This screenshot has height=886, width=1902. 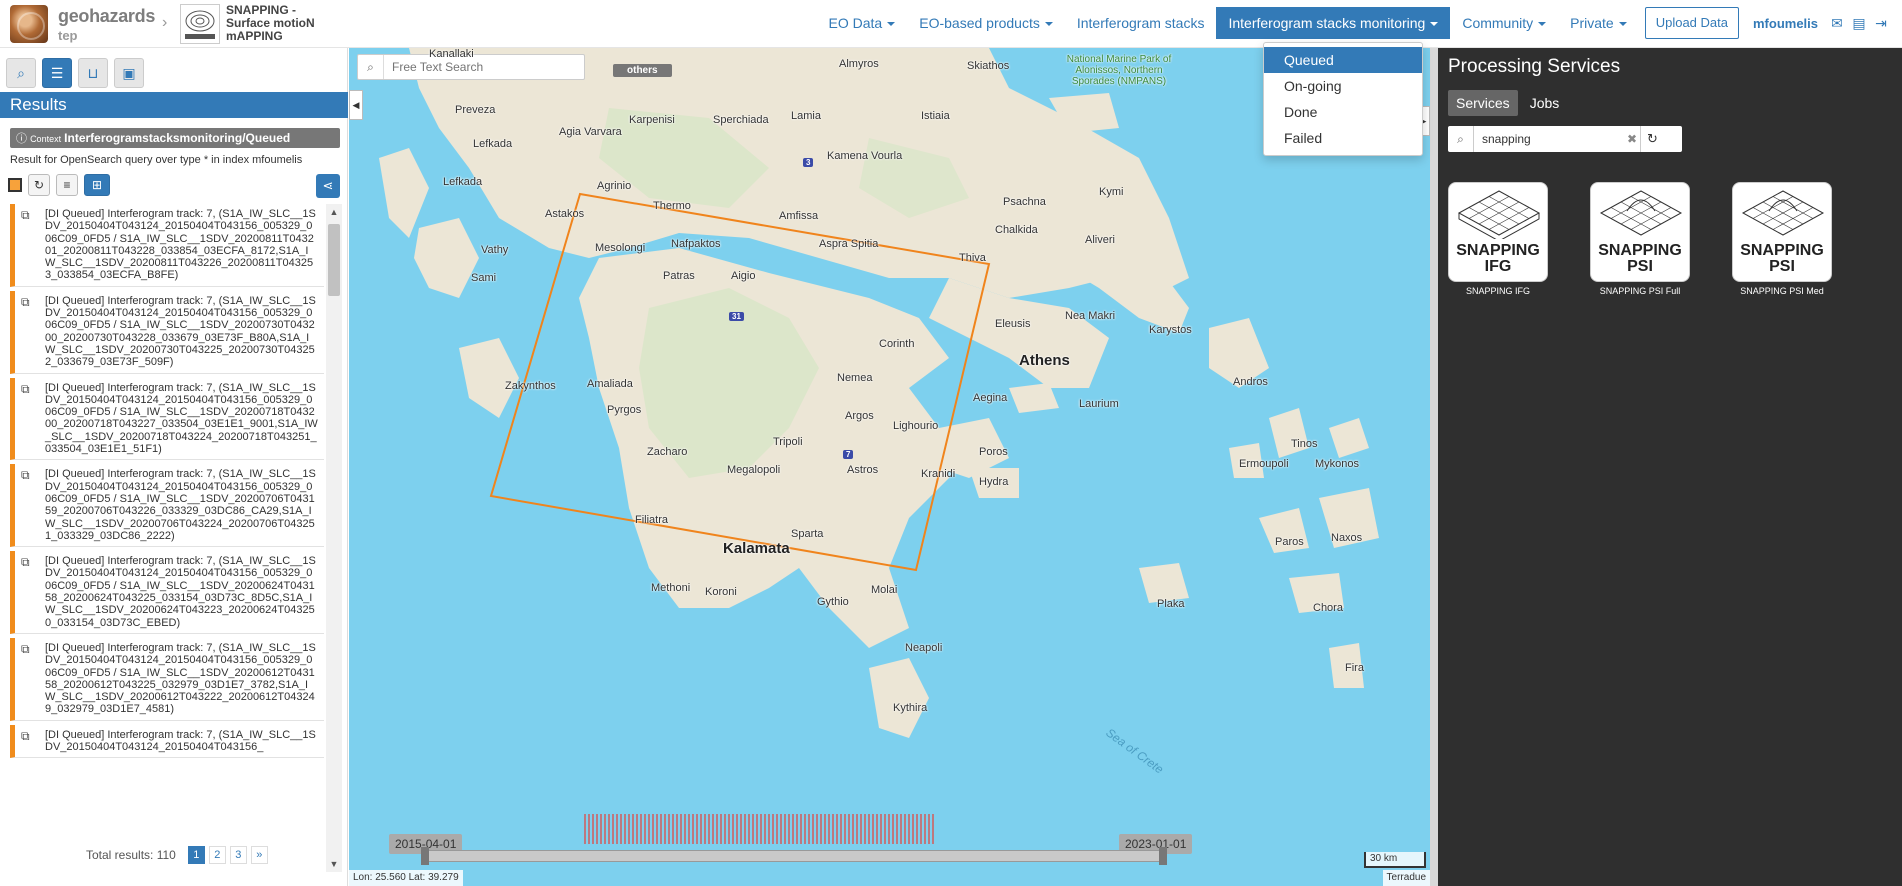 What do you see at coordinates (1632, 139) in the screenshot?
I see `clear-search-icon: ✖` at bounding box center [1632, 139].